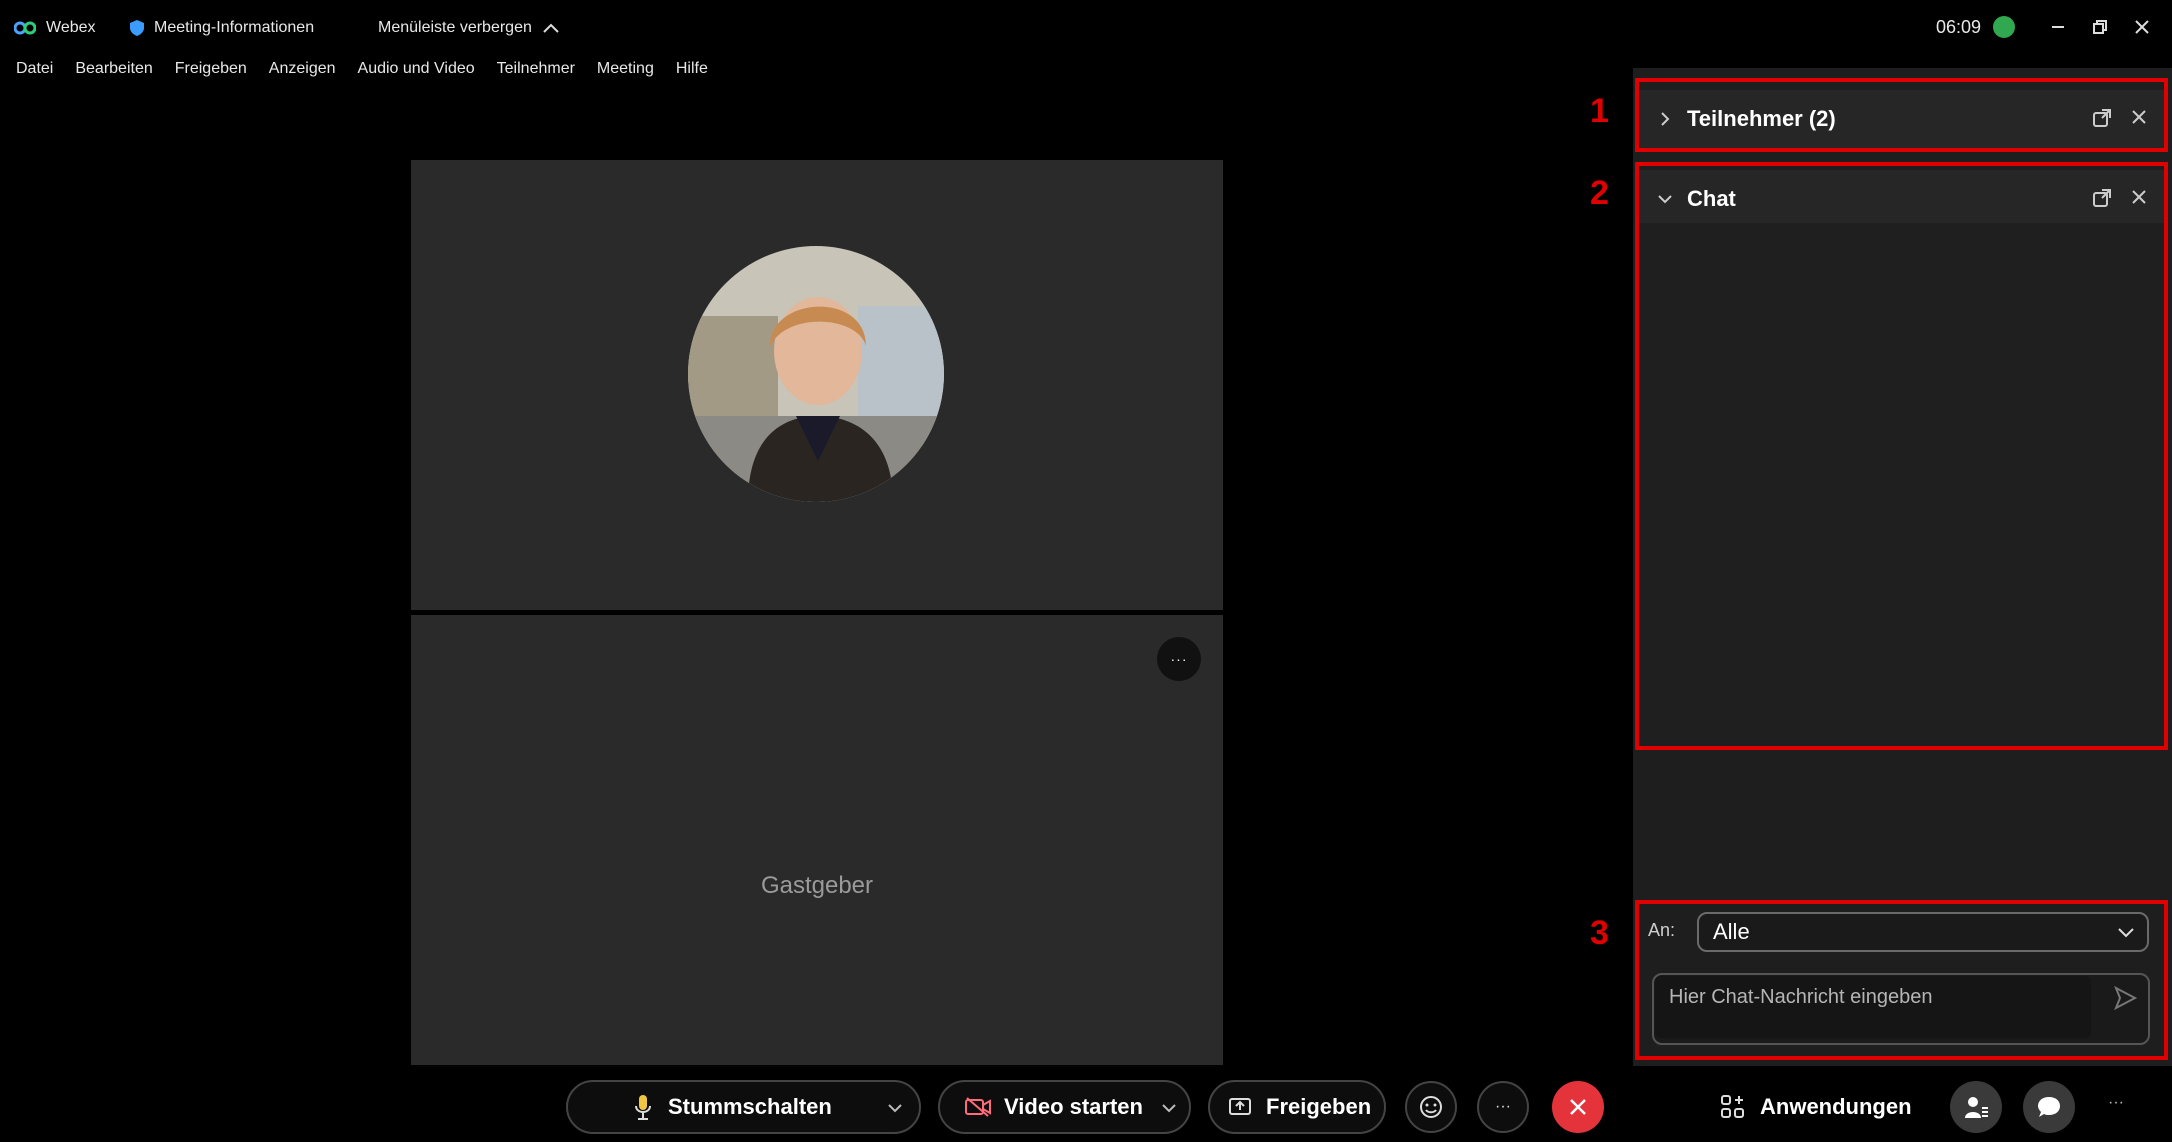  I want to click on app-title: Webex, so click(55, 28).